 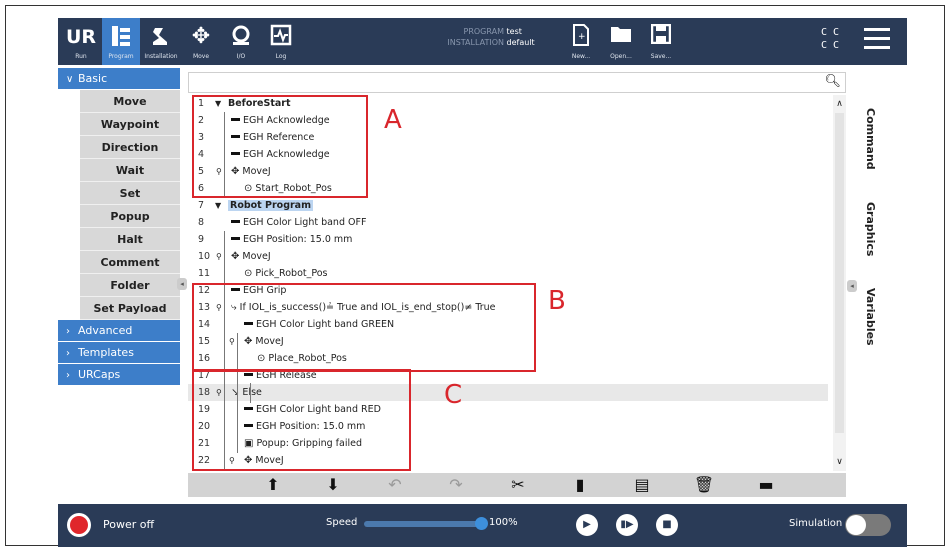 I want to click on node-comment: Comment, so click(x=130, y=262).